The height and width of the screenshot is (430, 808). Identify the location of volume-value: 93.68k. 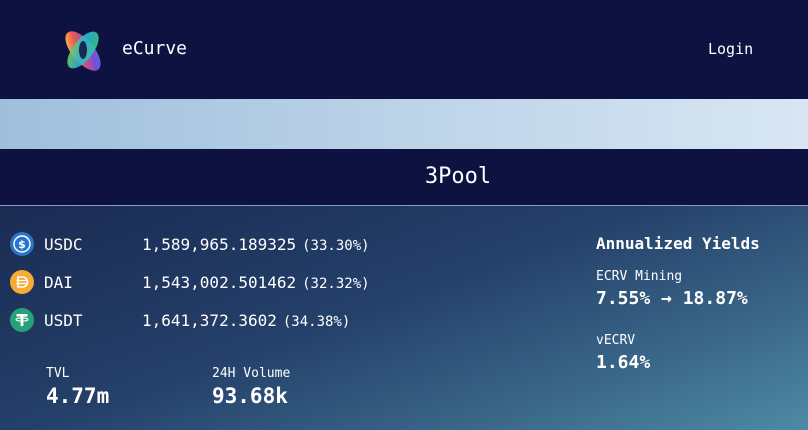
(250, 396).